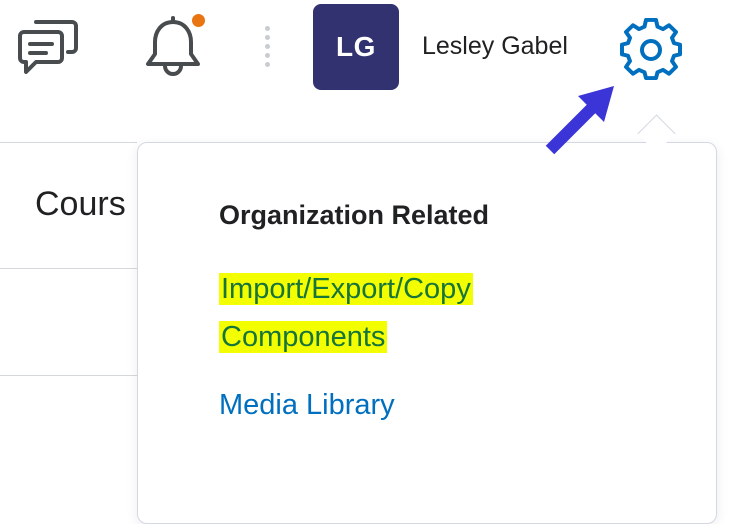  I want to click on menu-item-import-export-copy: Import/Export/Copy Components, so click(346, 313).